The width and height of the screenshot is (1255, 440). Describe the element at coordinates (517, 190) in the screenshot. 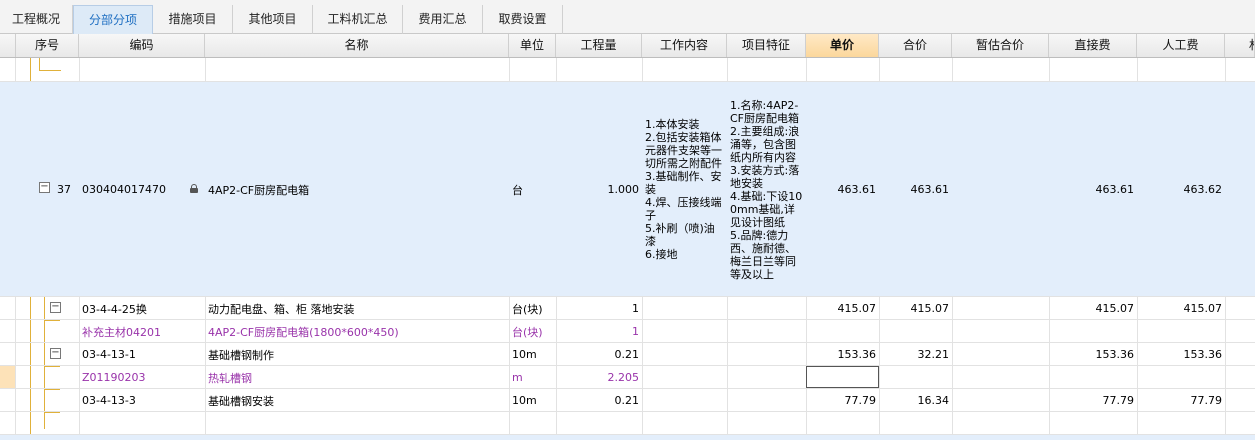

I see `row-unit: 台` at that location.